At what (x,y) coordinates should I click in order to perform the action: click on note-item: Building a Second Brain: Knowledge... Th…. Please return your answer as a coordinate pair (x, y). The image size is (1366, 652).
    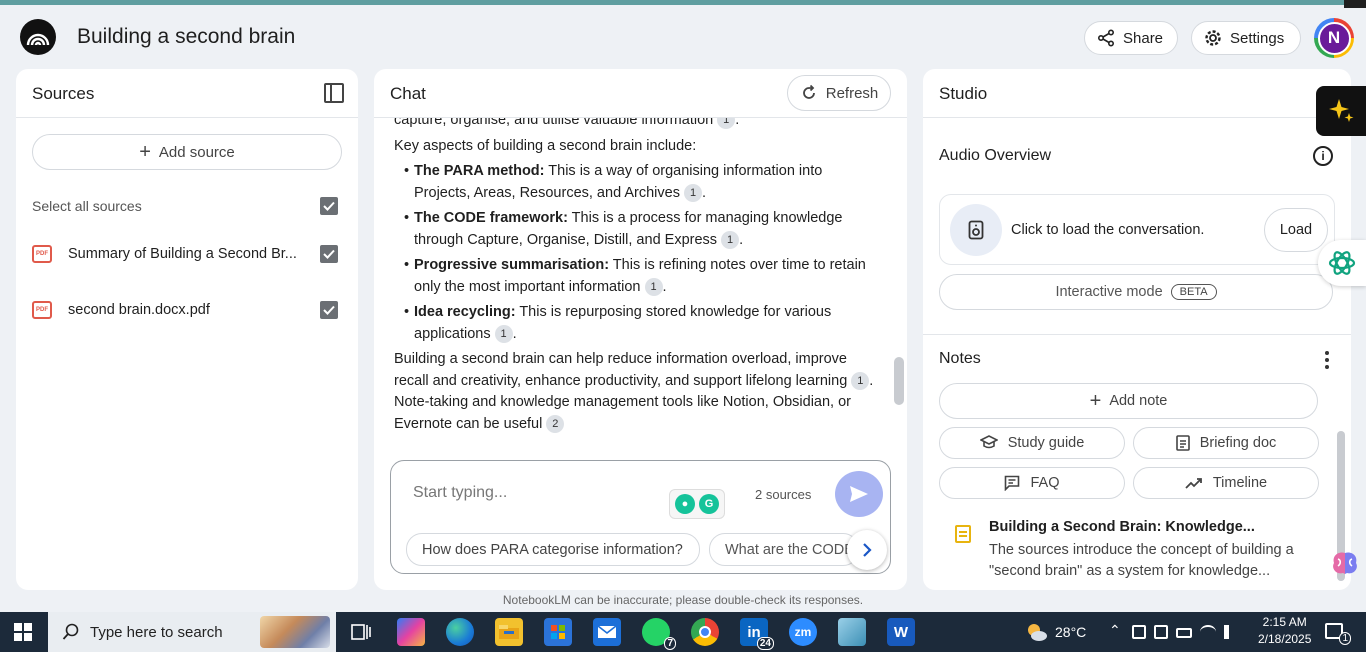
    Looking at the image, I should click on (1136, 547).